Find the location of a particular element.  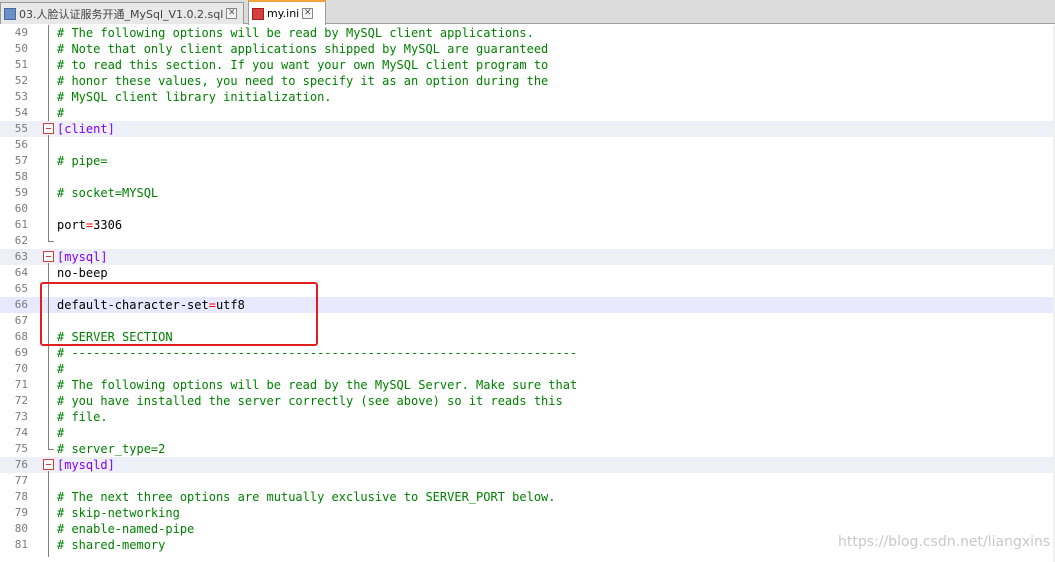

line-text: # shared-memory is located at coordinates (111, 545).